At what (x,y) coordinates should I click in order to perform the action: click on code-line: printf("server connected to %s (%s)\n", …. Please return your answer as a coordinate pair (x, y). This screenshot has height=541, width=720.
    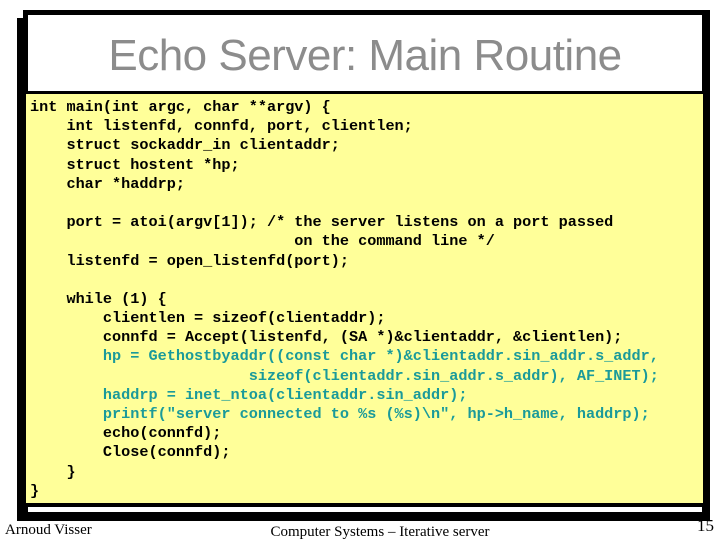
    Looking at the image, I should click on (340, 414).